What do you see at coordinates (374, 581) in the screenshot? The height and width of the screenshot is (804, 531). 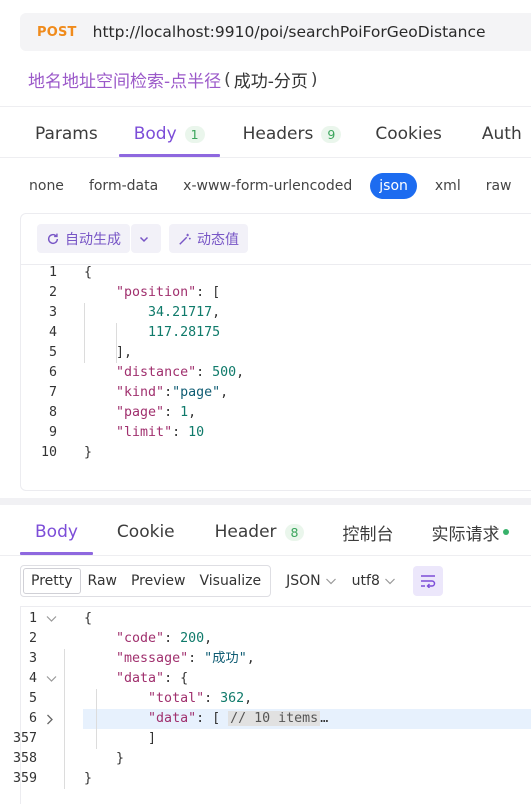 I see `encoding-dropdown: utf8` at bounding box center [374, 581].